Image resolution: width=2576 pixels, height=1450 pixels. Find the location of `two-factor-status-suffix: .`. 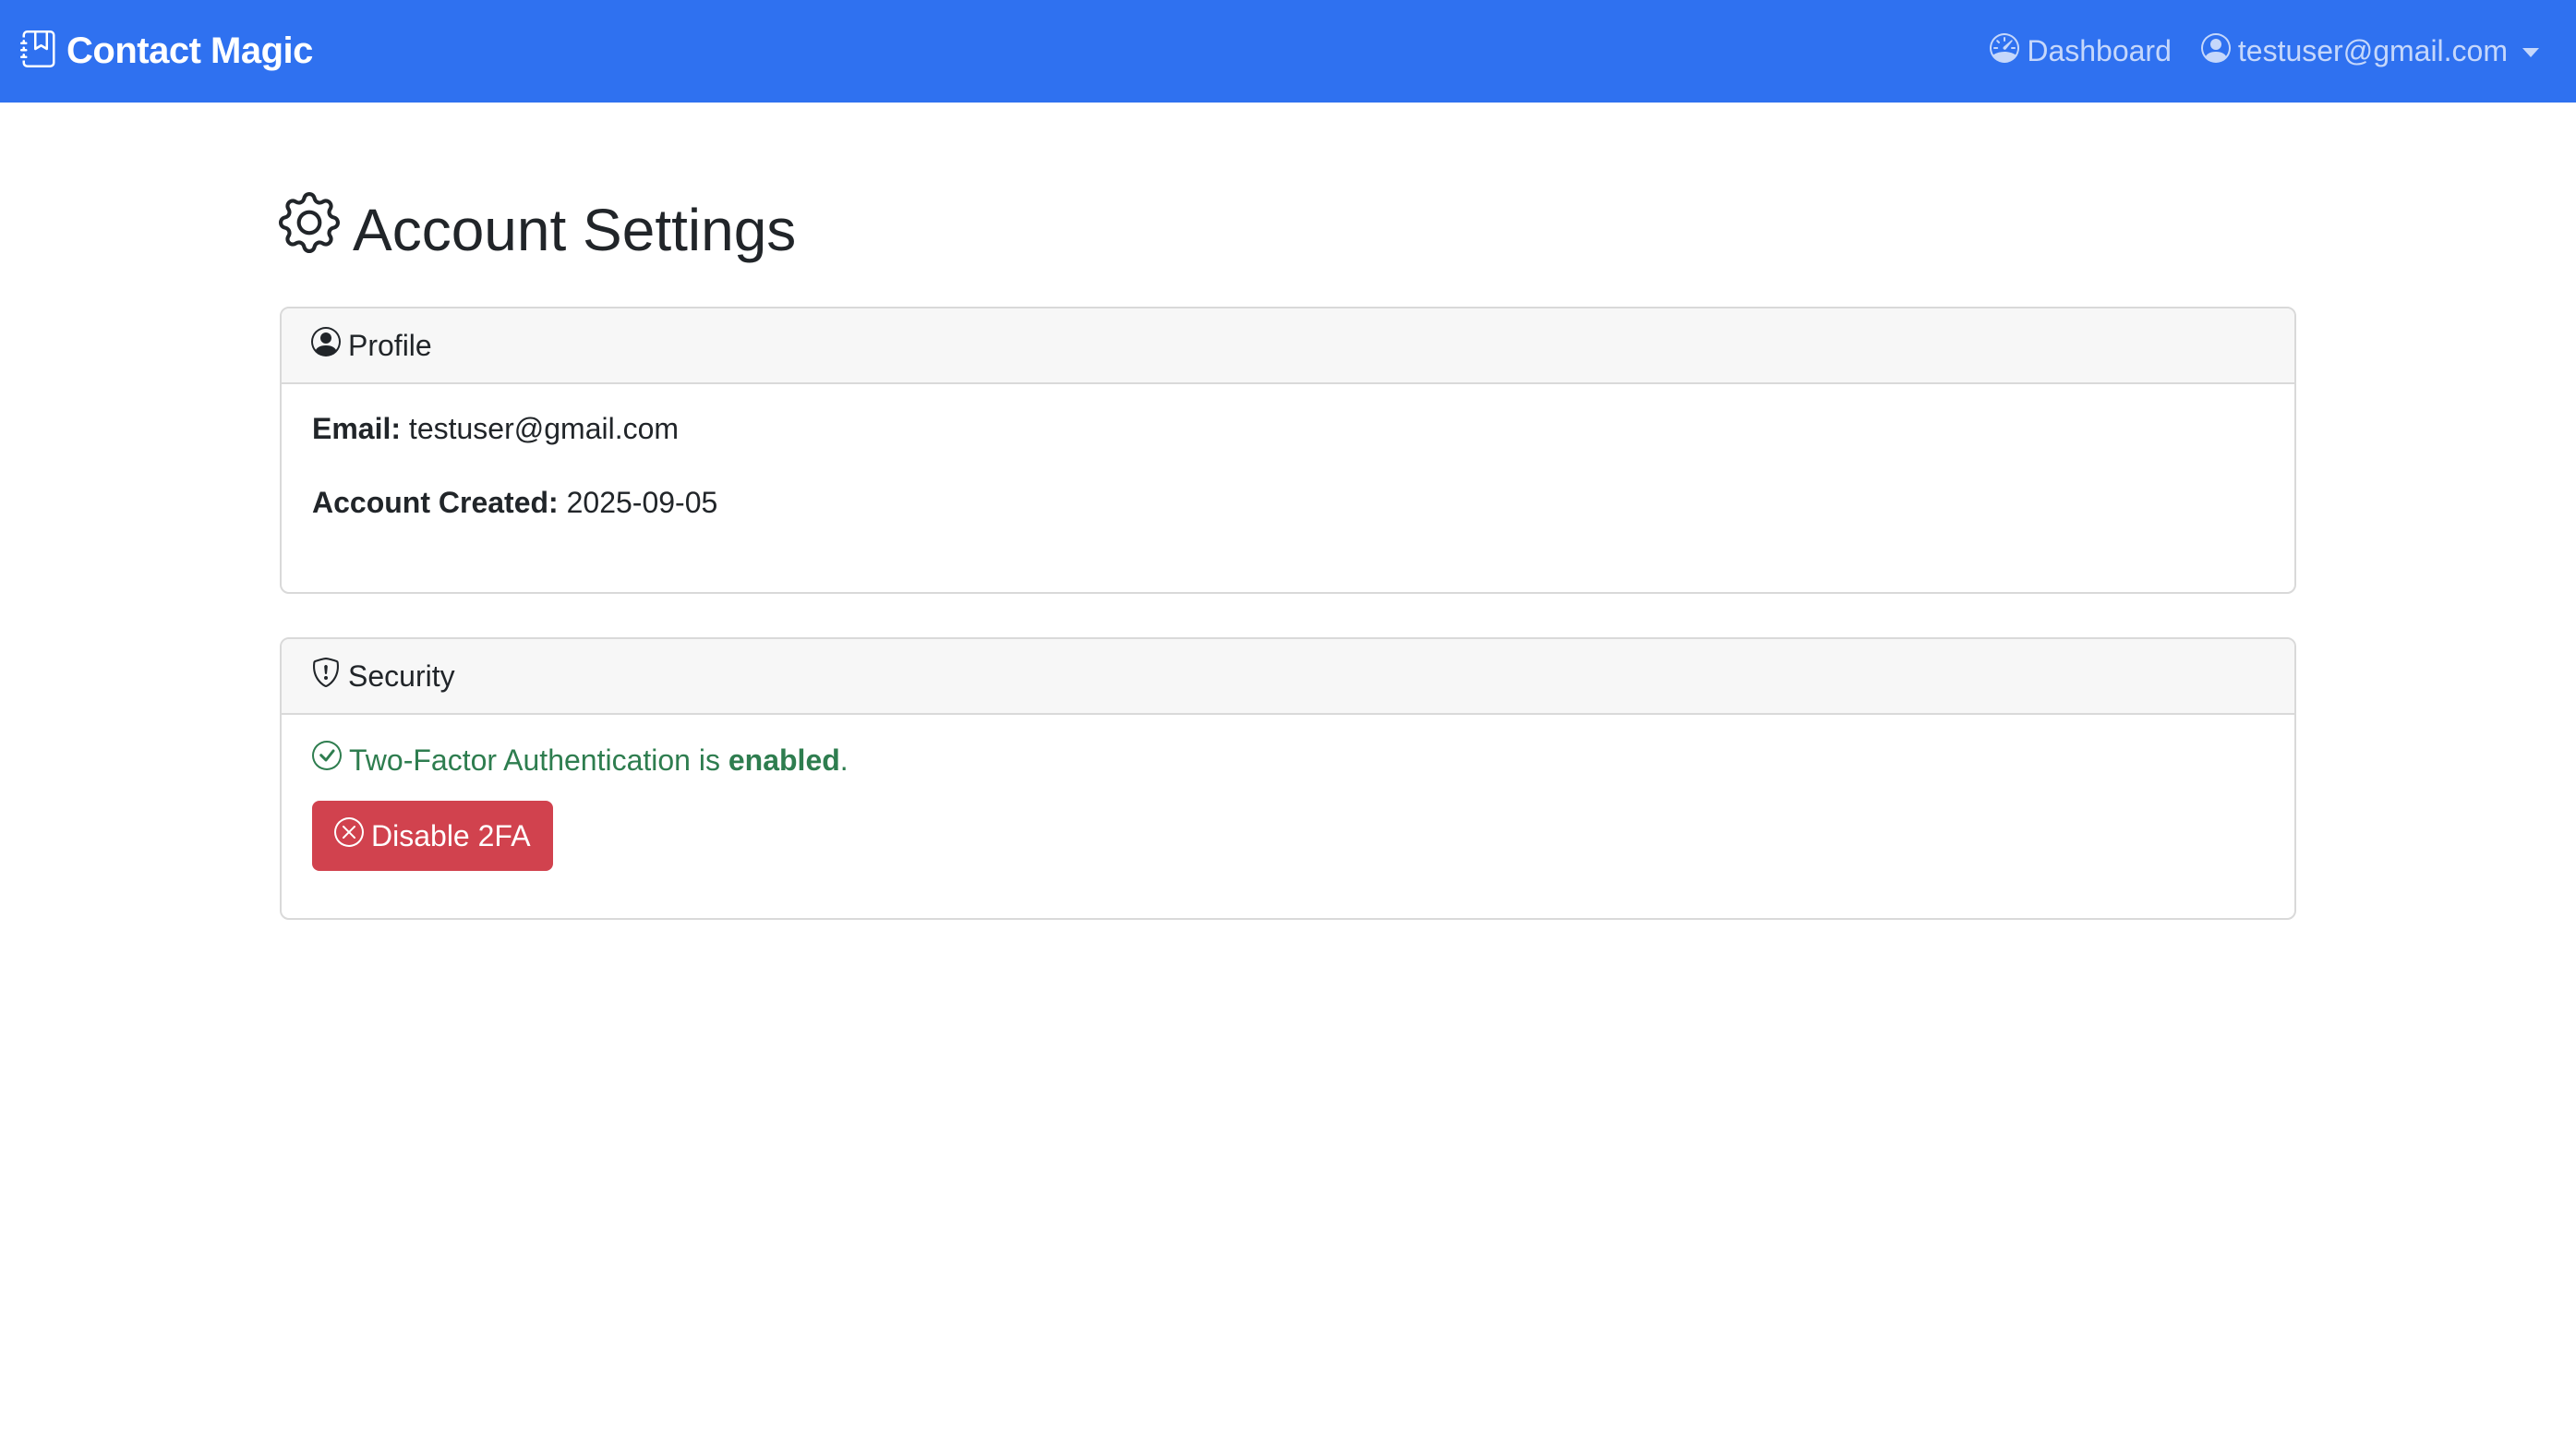

two-factor-status-suffix: . is located at coordinates (844, 760).